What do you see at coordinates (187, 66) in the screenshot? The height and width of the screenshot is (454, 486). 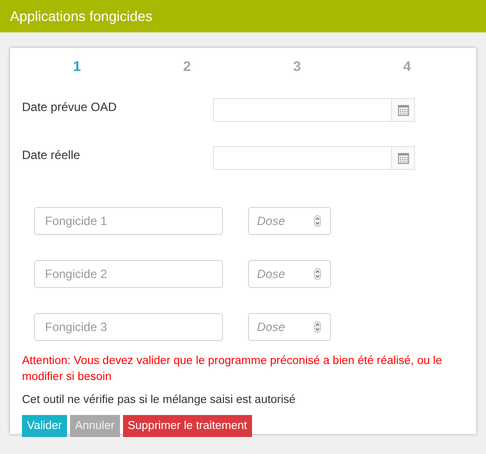 I see `step-tab: 2` at bounding box center [187, 66].